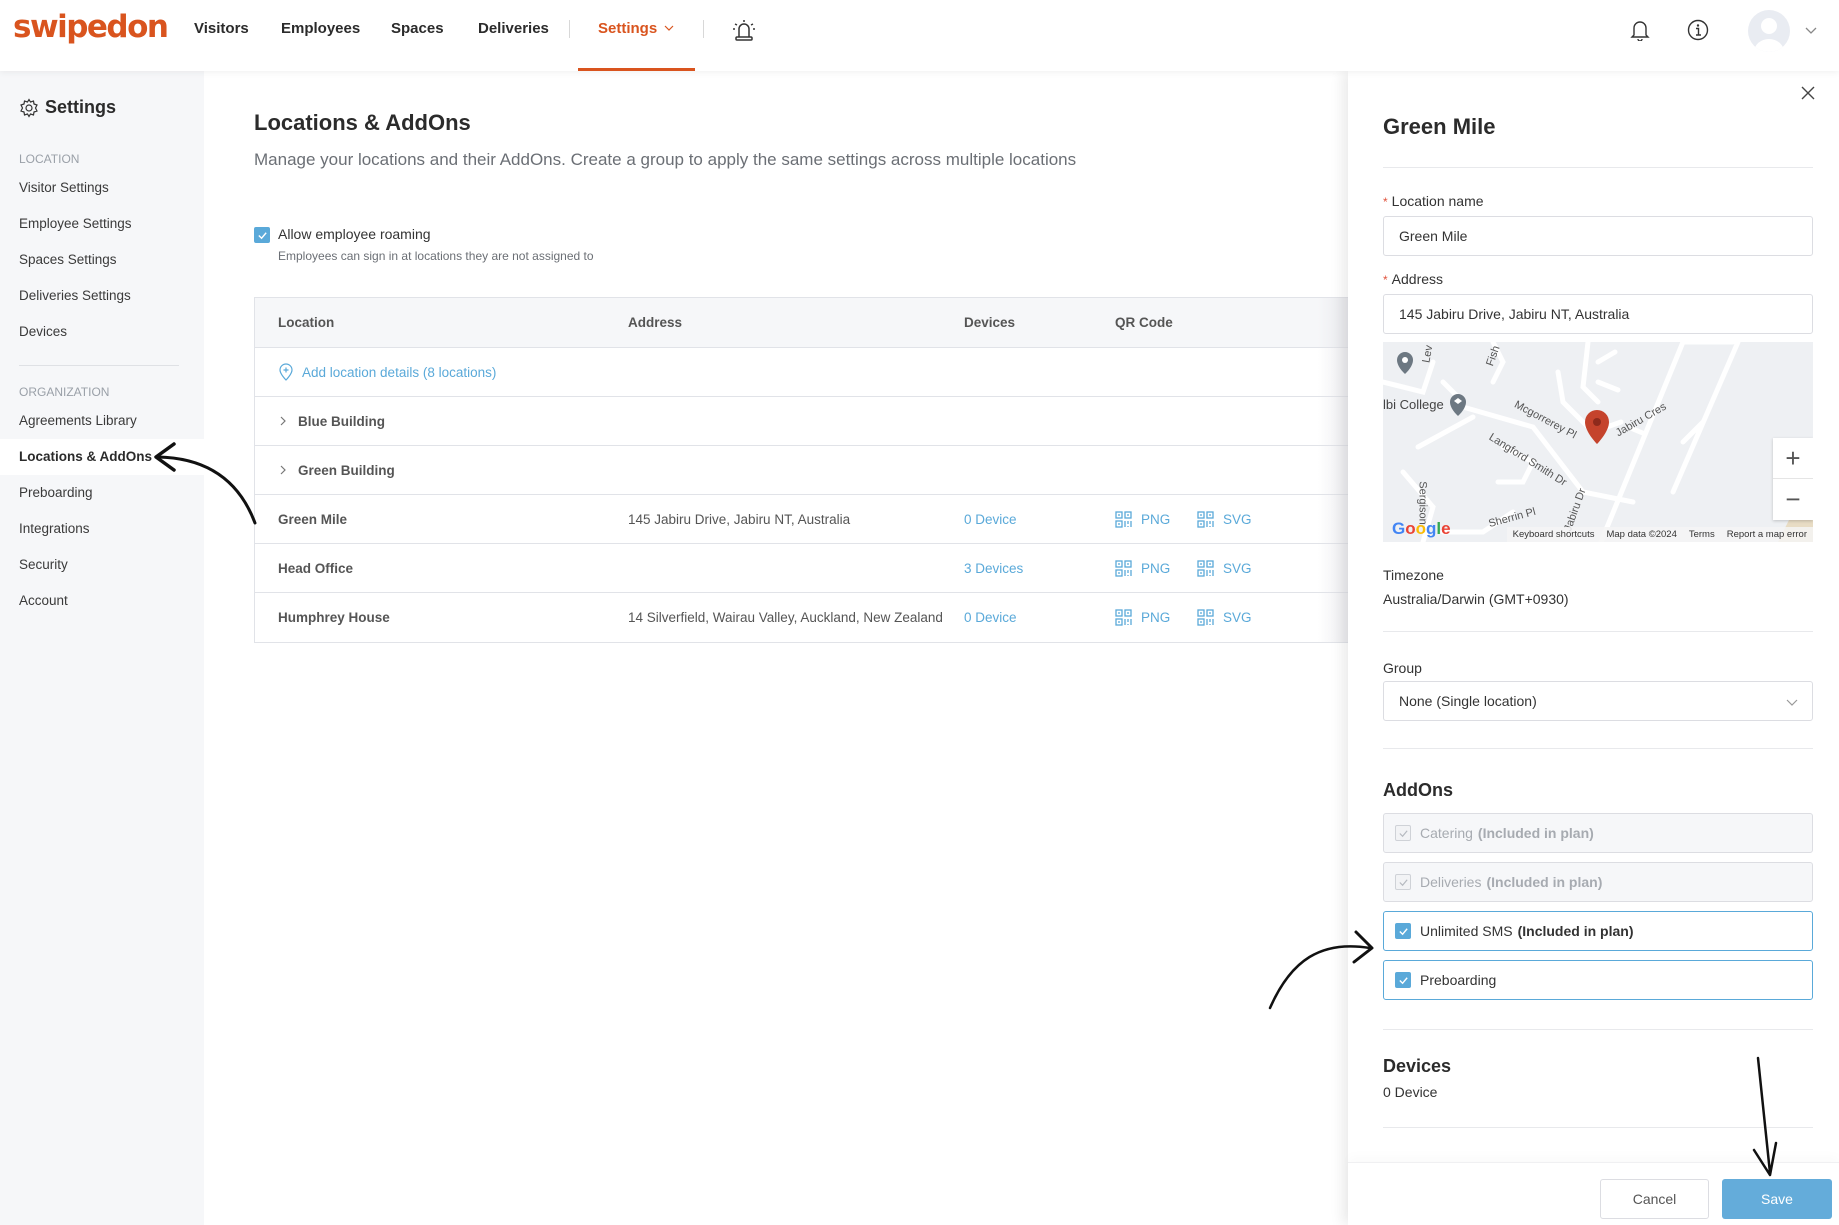  Describe the element at coordinates (1702, 534) in the screenshot. I see `map-terms-link: Terms` at that location.